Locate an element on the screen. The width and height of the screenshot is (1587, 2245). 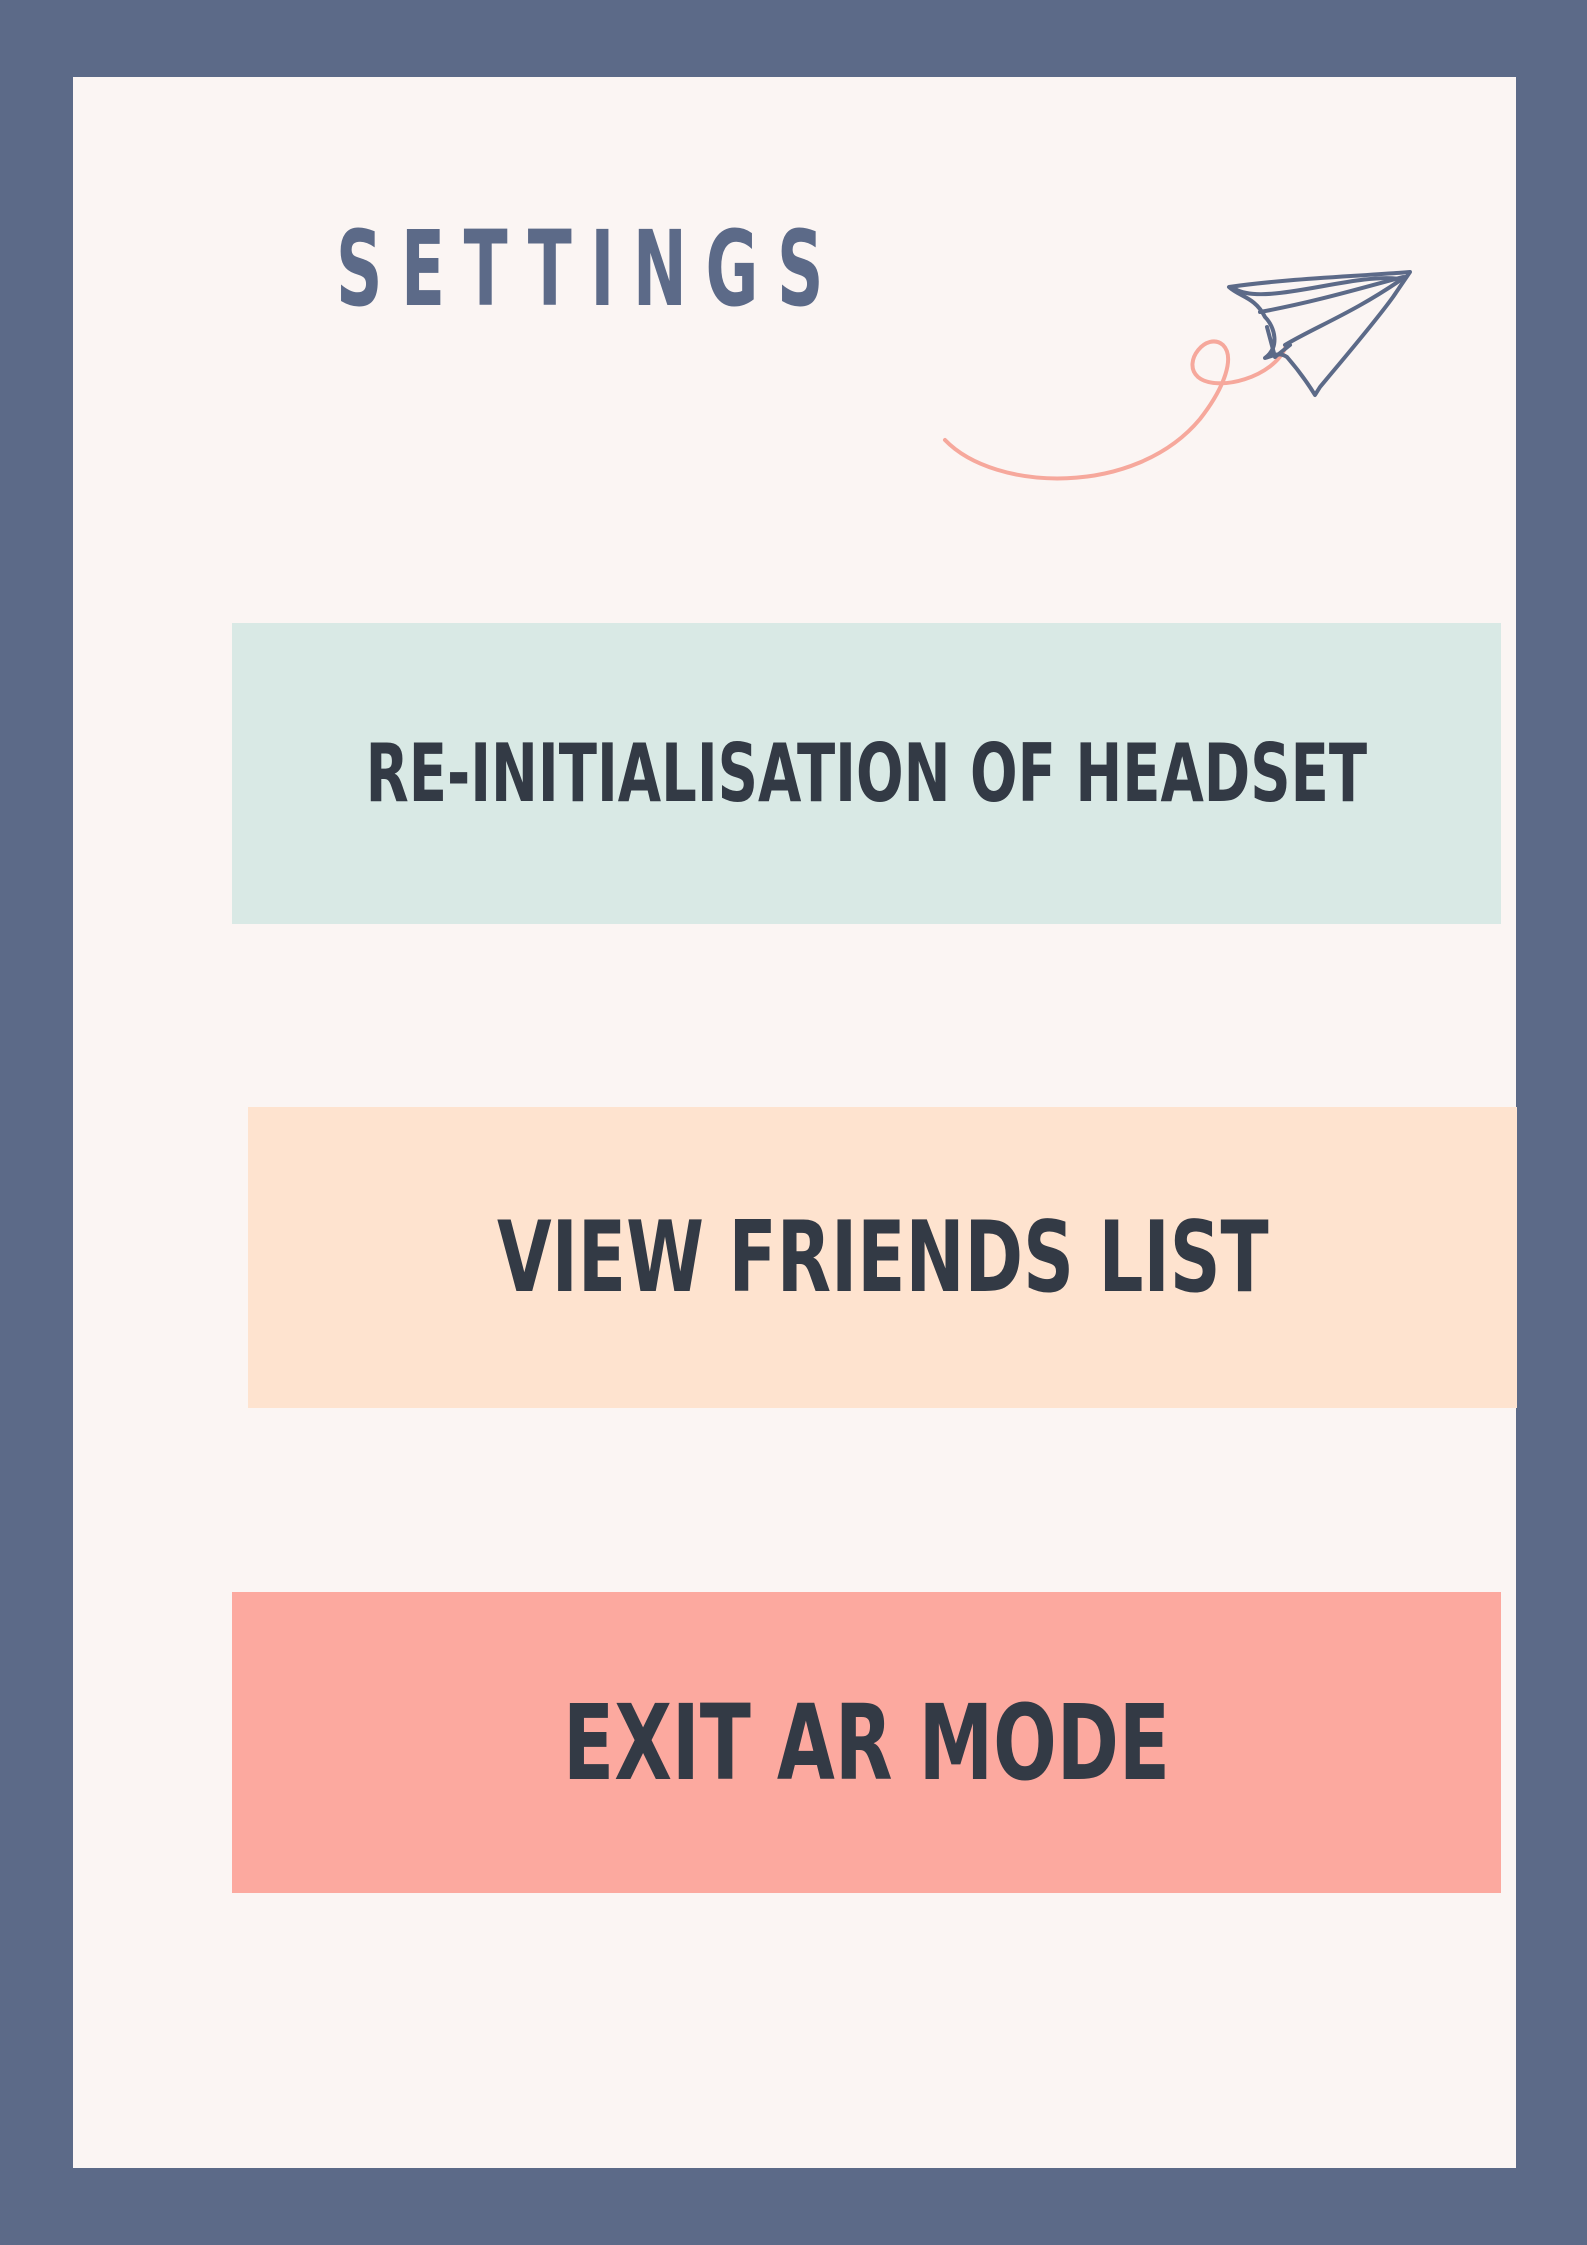
view-friends-list-button: VIEW FRIENDS LIST is located at coordinates (882, 1257).